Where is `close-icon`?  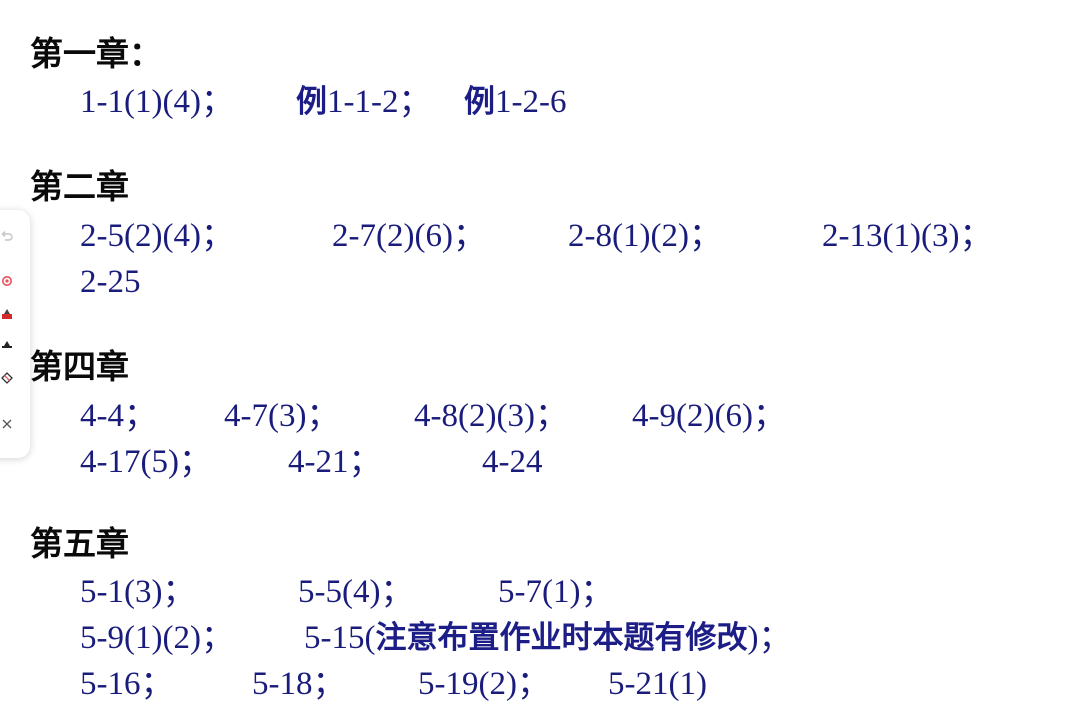 close-icon is located at coordinates (7, 424).